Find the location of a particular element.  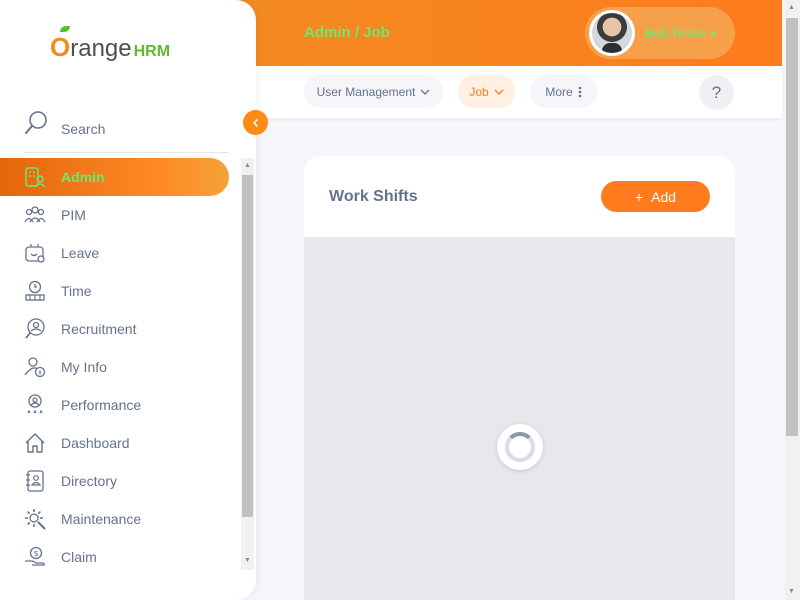

sidebar-item-label: PIM is located at coordinates (73, 215).